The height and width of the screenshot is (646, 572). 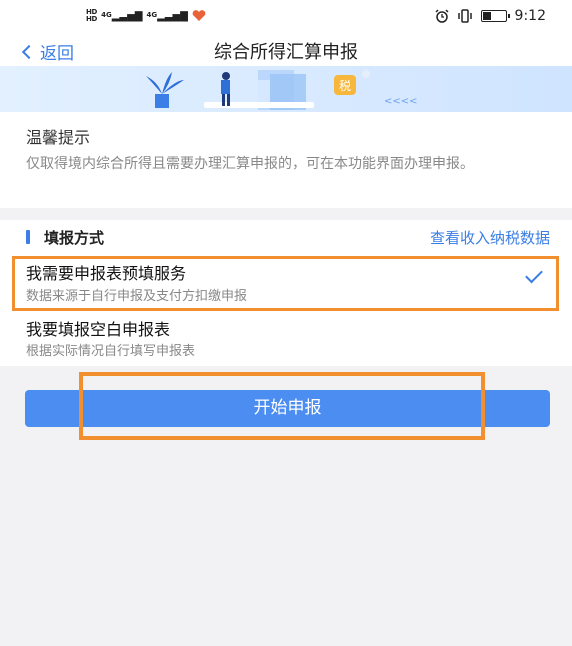 I want to click on tax-badge: 税, so click(x=352, y=82).